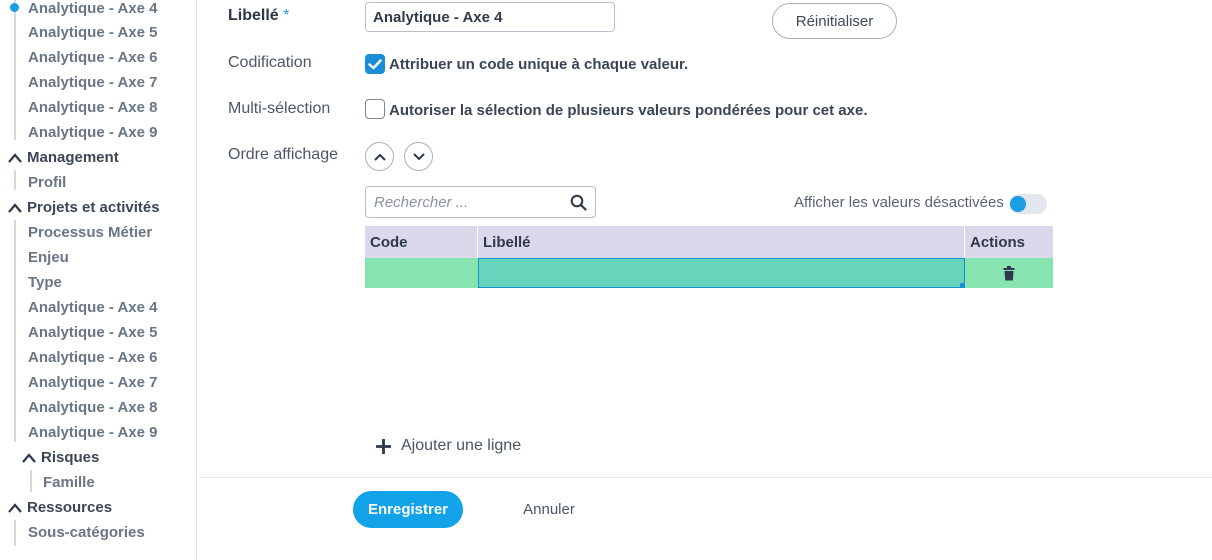  What do you see at coordinates (45, 283) in the screenshot?
I see `sidebar-item-type: Type` at bounding box center [45, 283].